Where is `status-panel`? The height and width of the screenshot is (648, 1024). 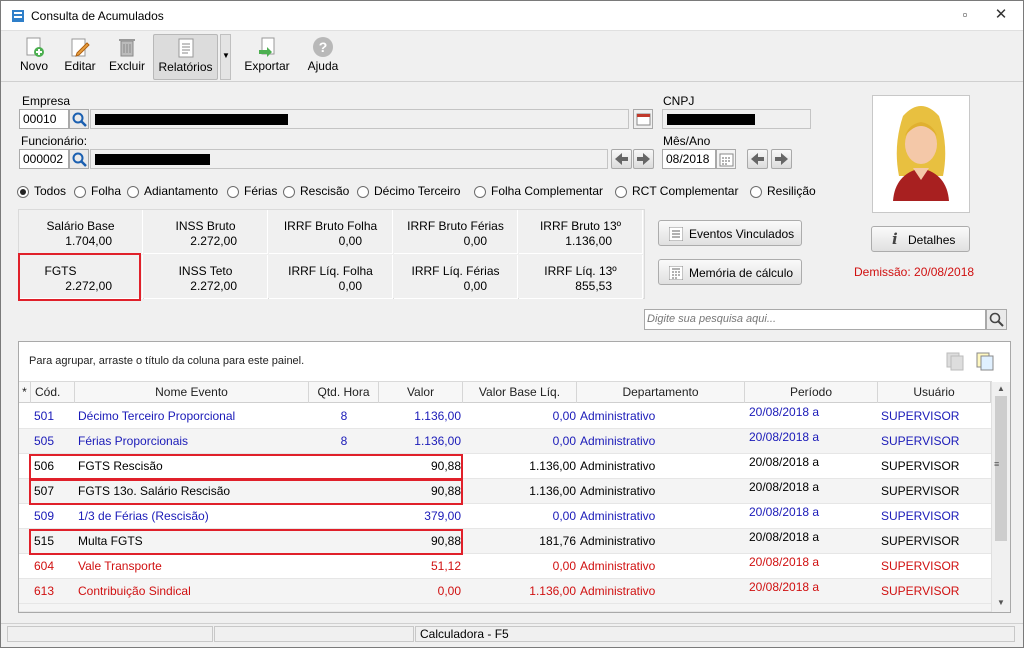
status-panel is located at coordinates (314, 634).